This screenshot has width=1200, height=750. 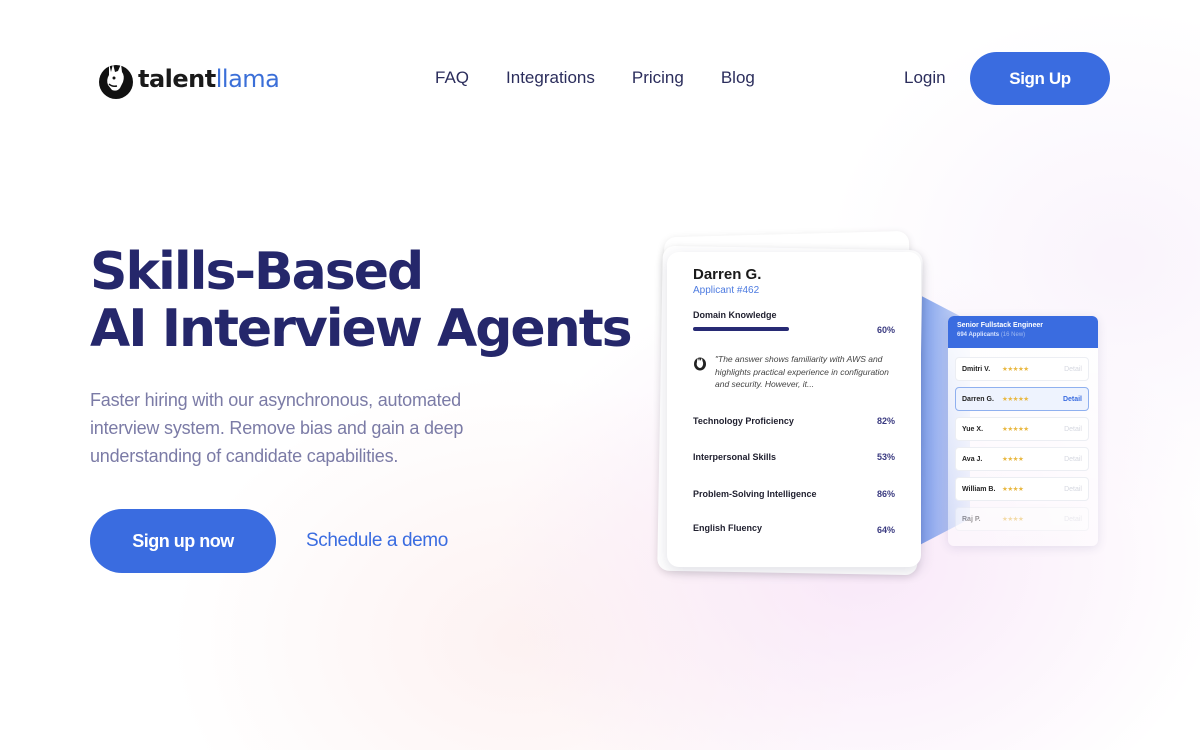 I want to click on nav-link-faq: FAQ, so click(x=452, y=78).